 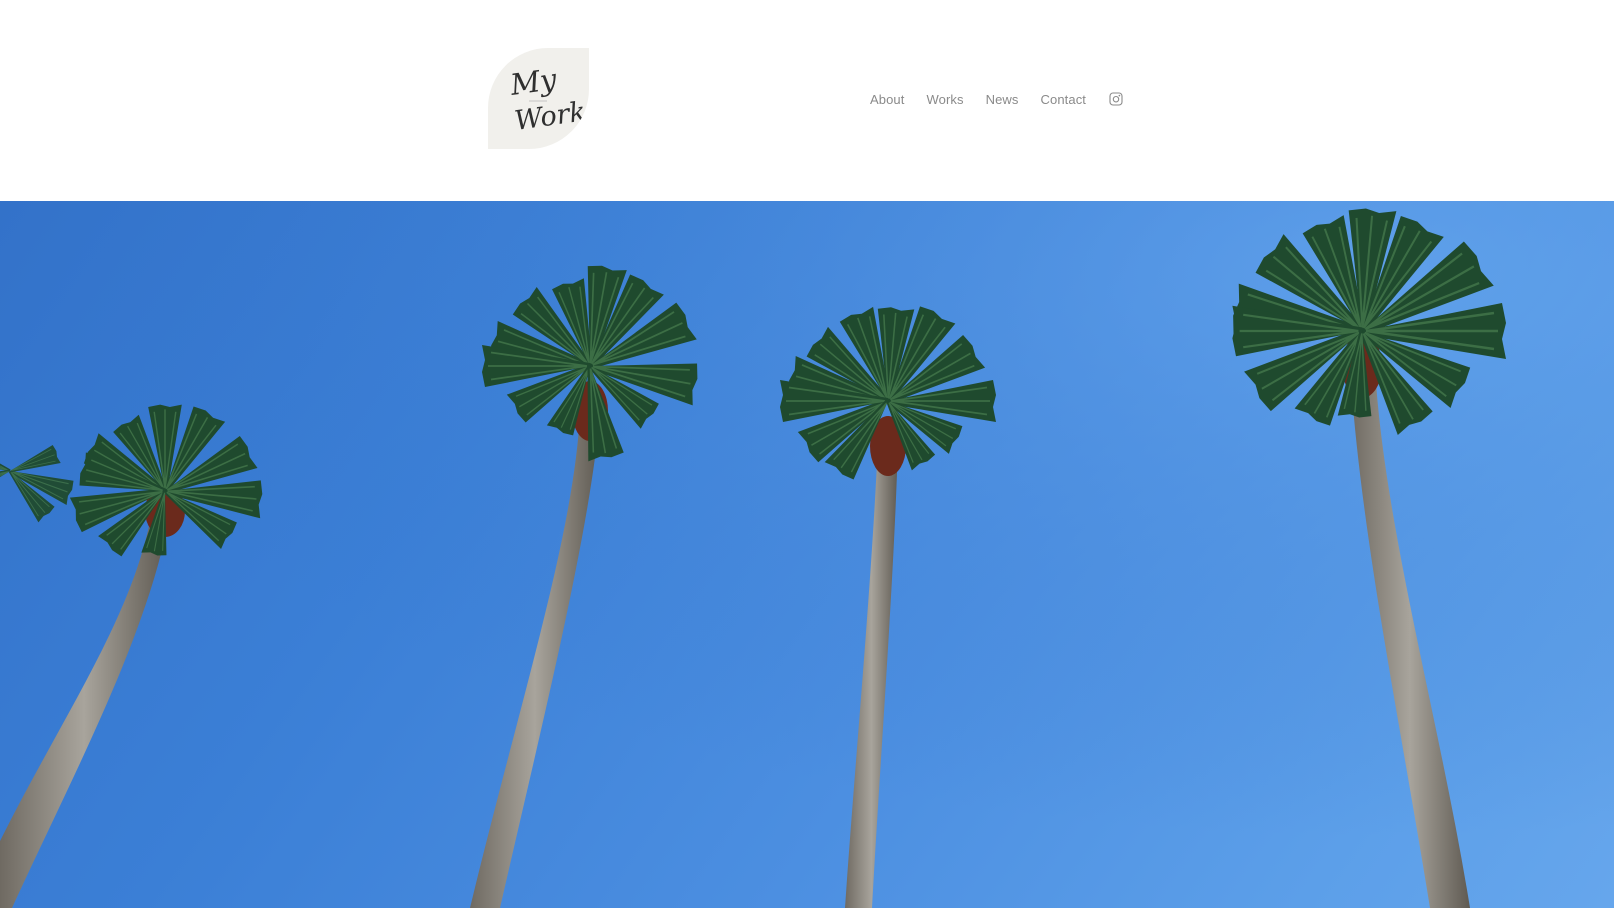 I want to click on logo-line-1: My, so click(x=533, y=82).